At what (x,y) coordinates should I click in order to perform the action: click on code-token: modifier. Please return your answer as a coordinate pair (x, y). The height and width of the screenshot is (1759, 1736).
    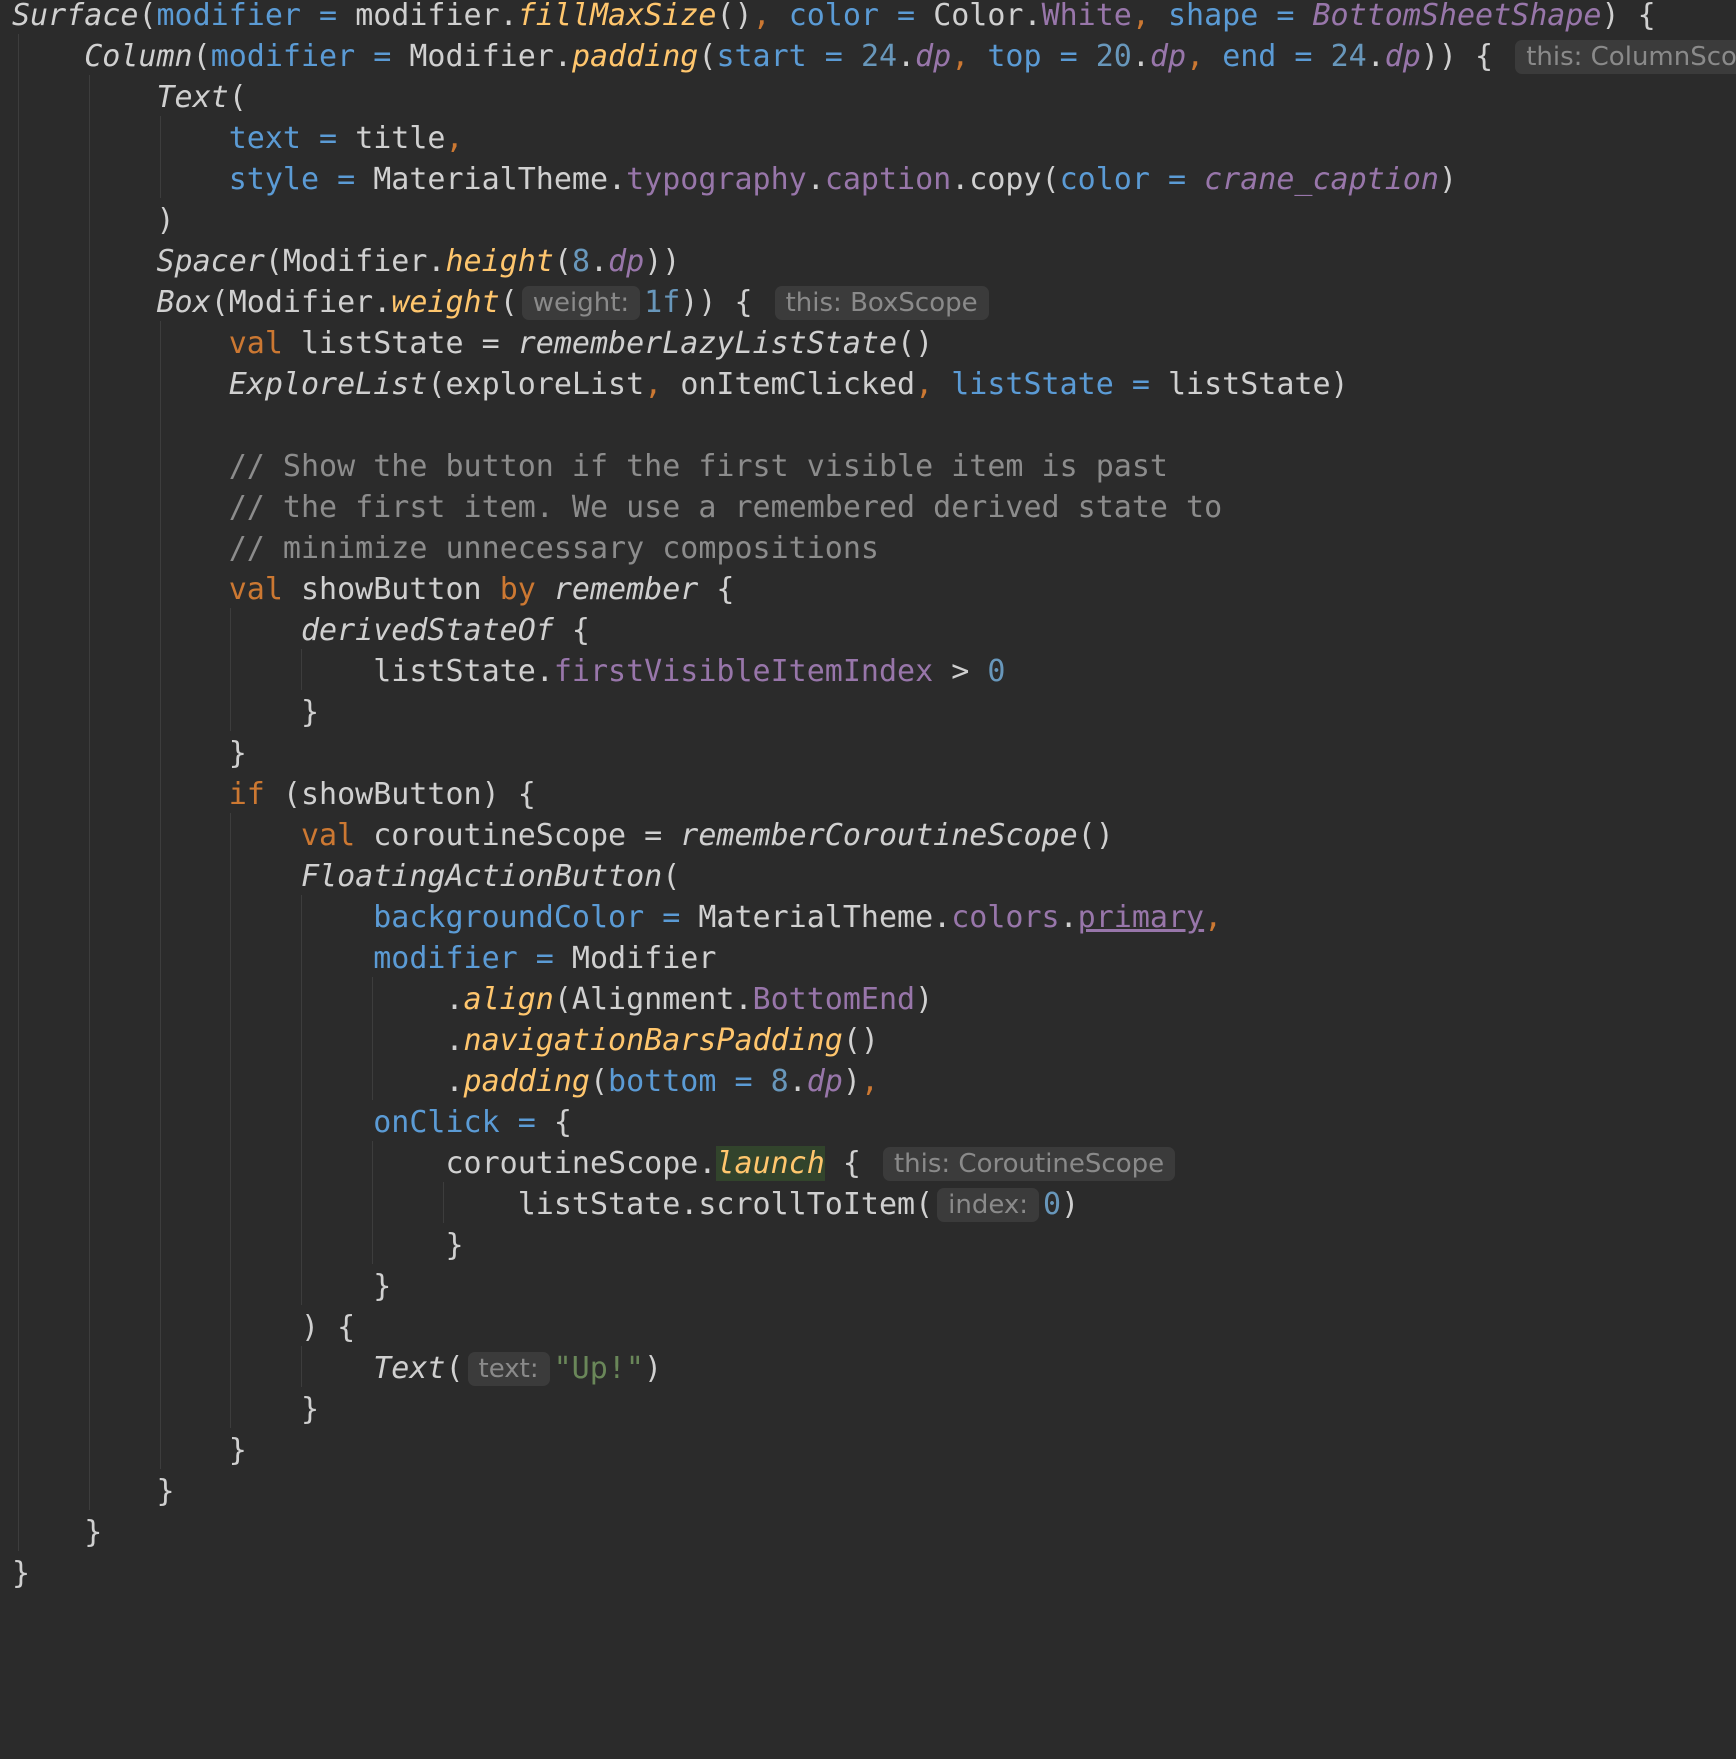
    Looking at the image, I should click on (229, 16).